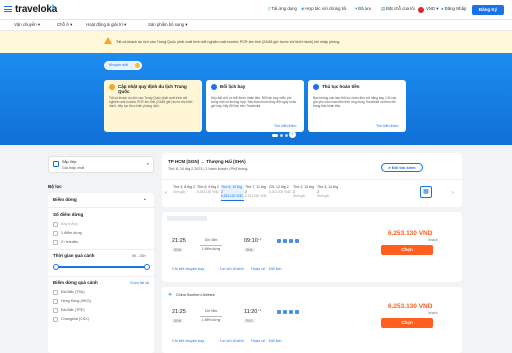  Describe the element at coordinates (102, 267) in the screenshot. I see `transit-slider-track` at that location.